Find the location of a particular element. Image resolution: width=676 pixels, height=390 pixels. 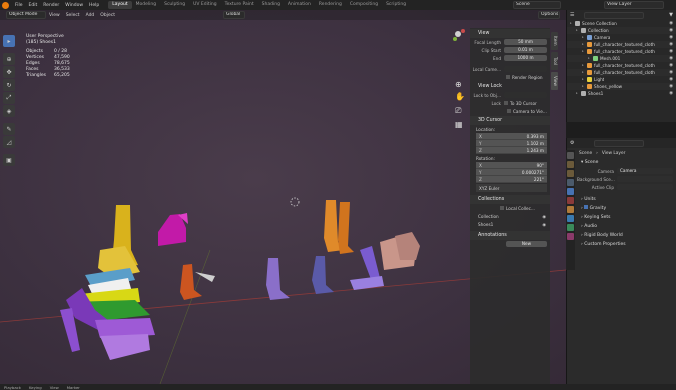

render-region-checkbox is located at coordinates (508, 77).